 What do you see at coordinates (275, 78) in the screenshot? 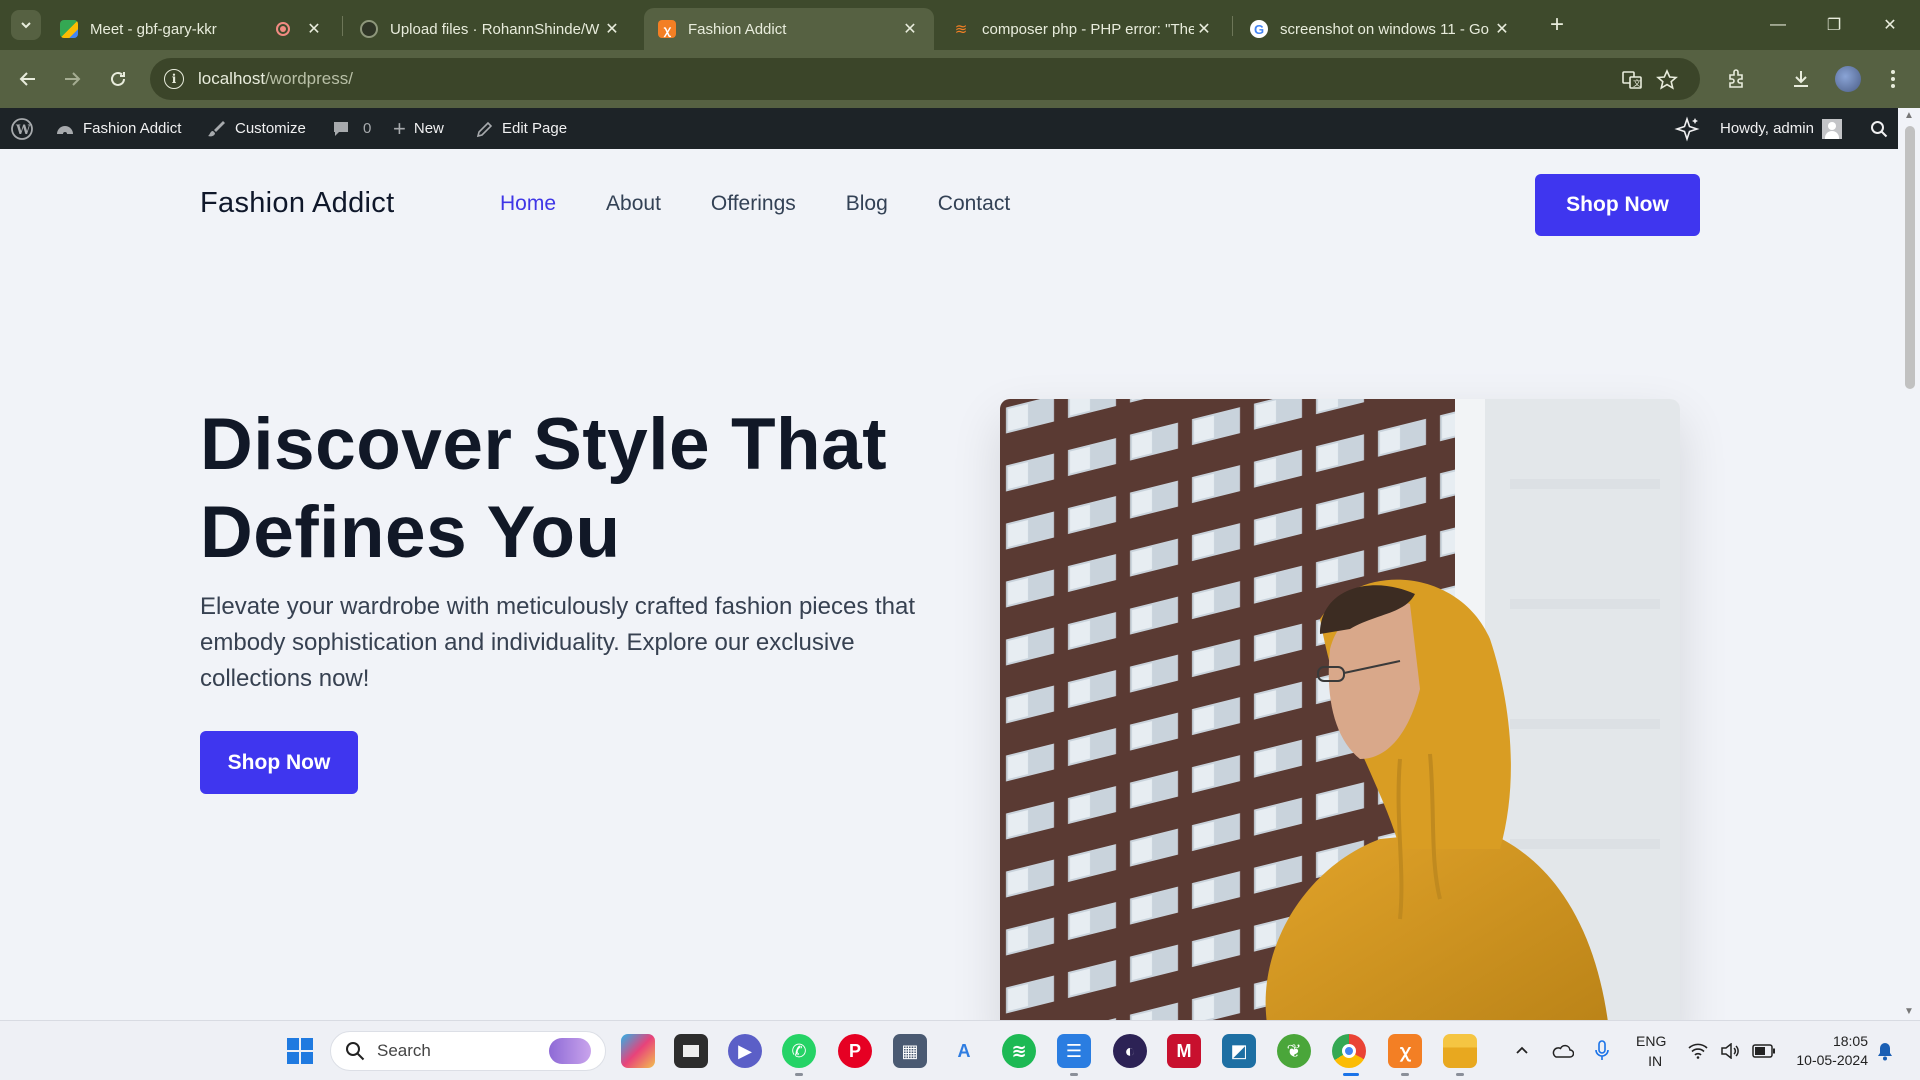
I see `url-text: localhost/wordpress/` at bounding box center [275, 78].